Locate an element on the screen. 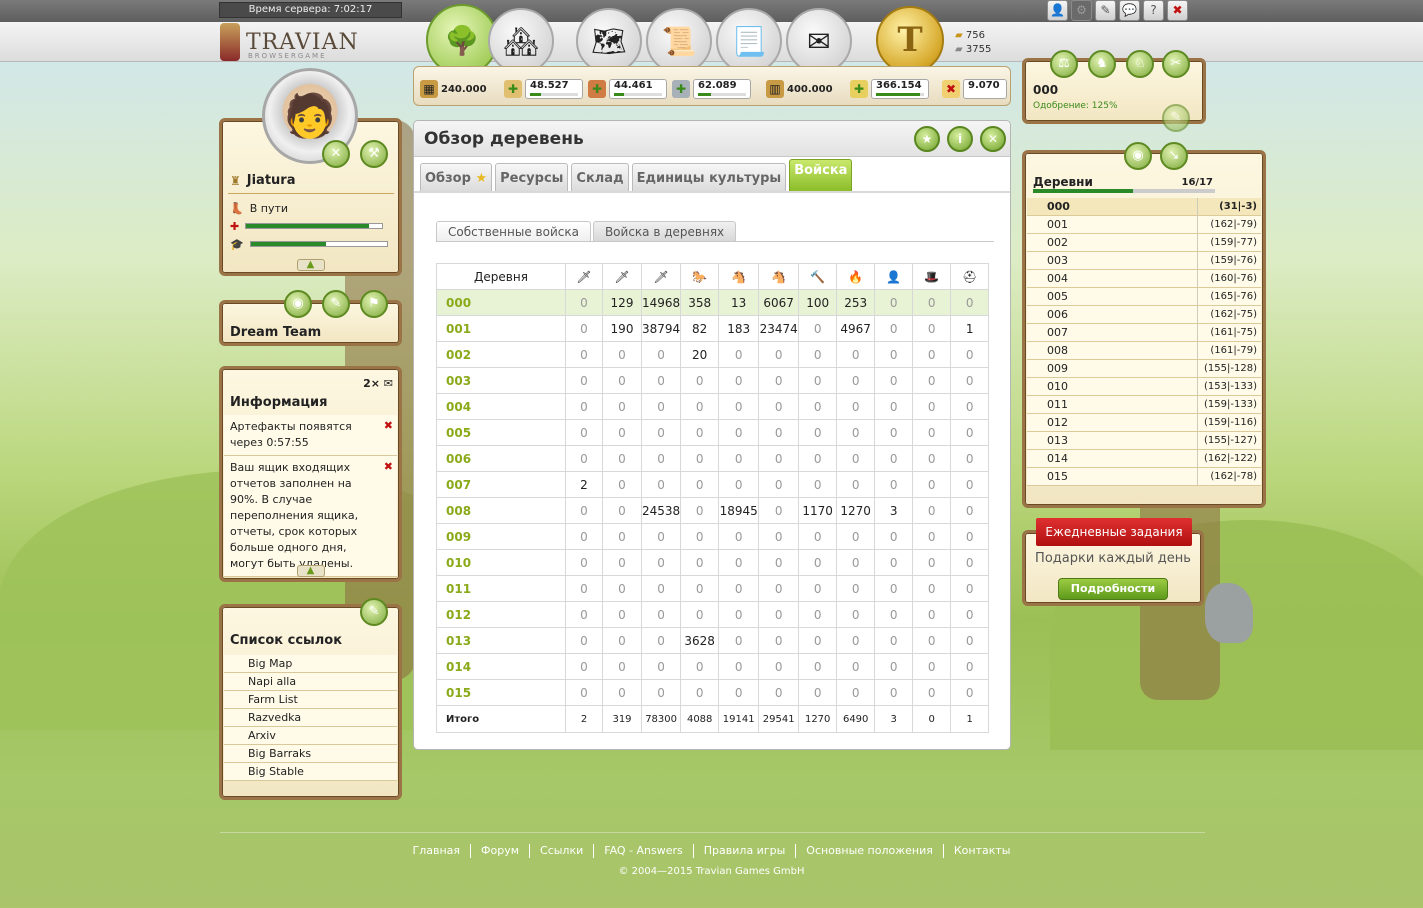 The width and height of the screenshot is (1423, 908). travian-logo: TRAVIAN BROWSERGAME is located at coordinates (289, 42).